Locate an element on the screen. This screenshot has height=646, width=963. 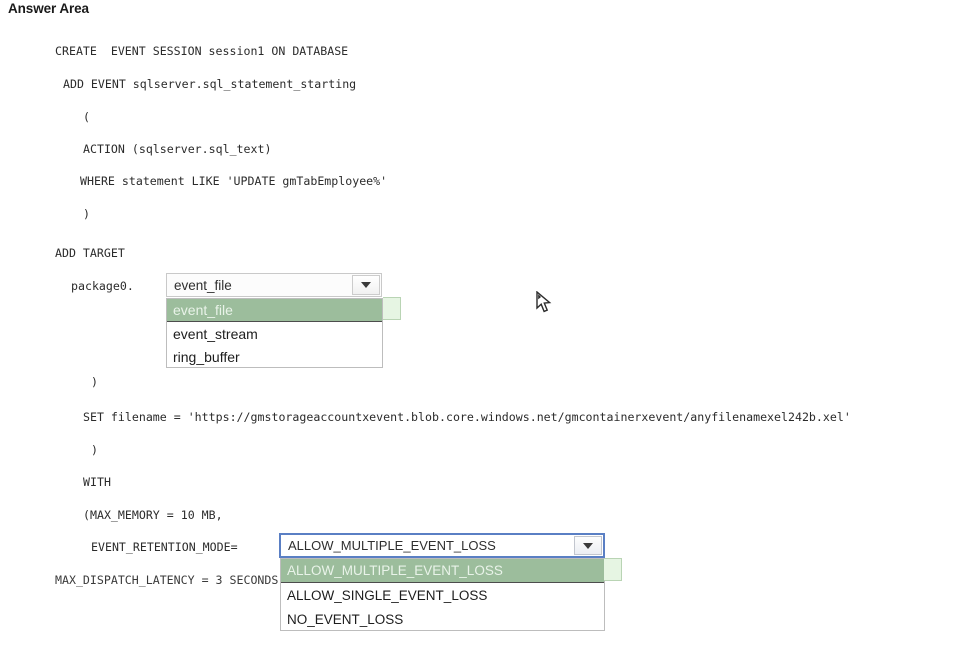
sql-code-line: ( is located at coordinates (86, 117).